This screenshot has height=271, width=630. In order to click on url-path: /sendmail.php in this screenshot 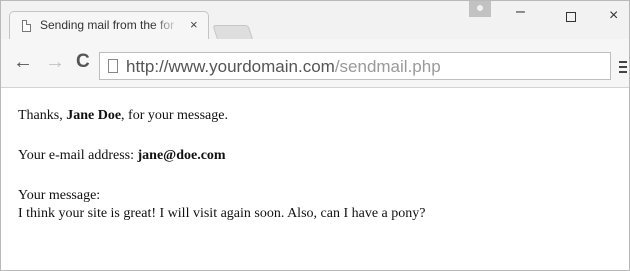, I will do `click(387, 66)`.